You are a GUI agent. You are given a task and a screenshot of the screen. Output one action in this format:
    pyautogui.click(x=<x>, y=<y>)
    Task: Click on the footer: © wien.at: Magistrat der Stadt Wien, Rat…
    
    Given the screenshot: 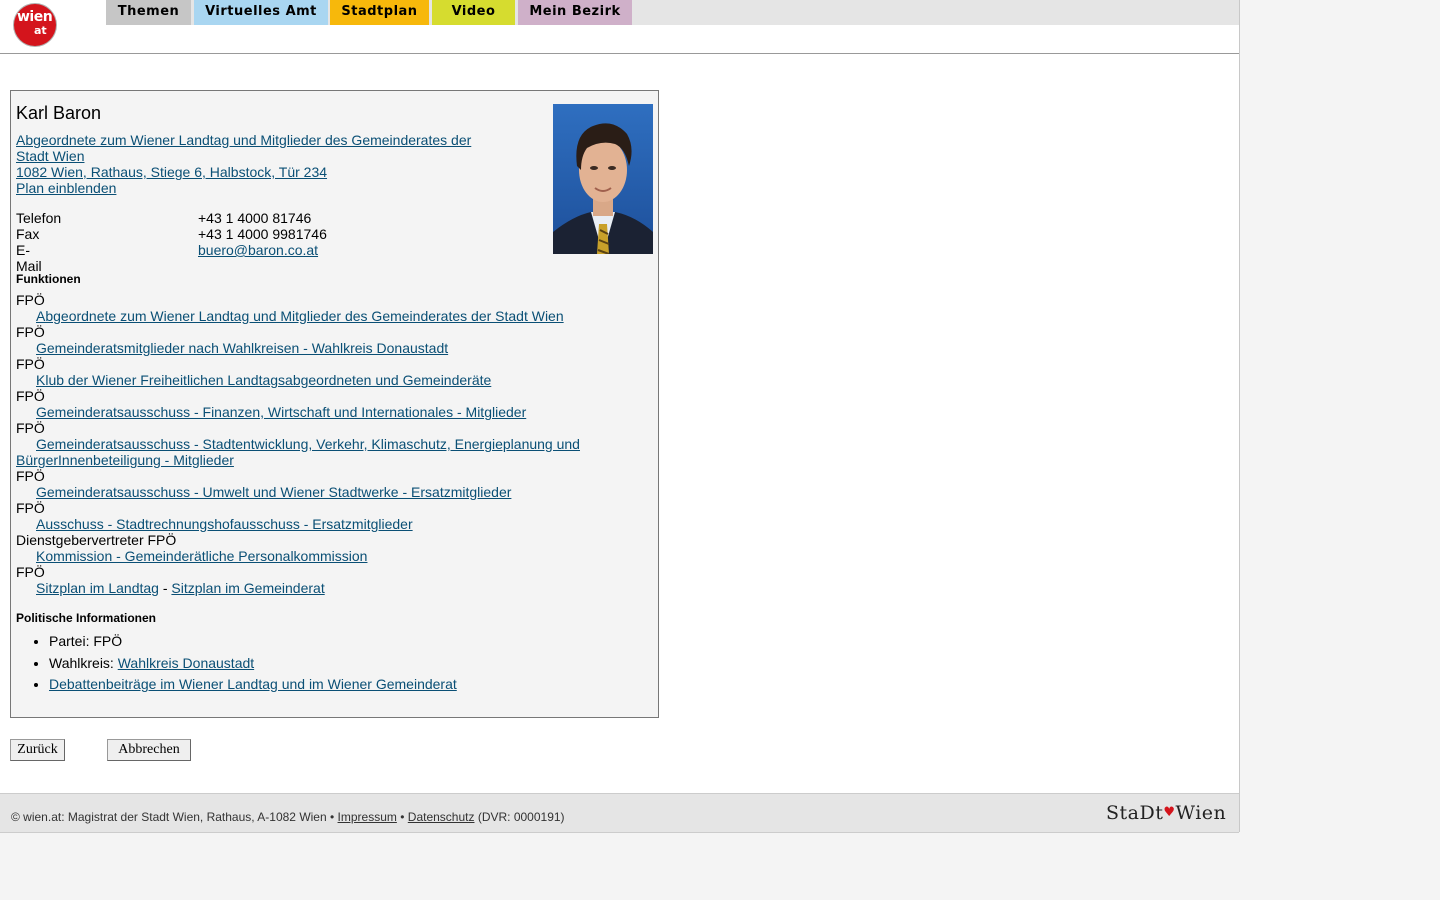 What is the action you would take?
    pyautogui.click(x=619, y=813)
    